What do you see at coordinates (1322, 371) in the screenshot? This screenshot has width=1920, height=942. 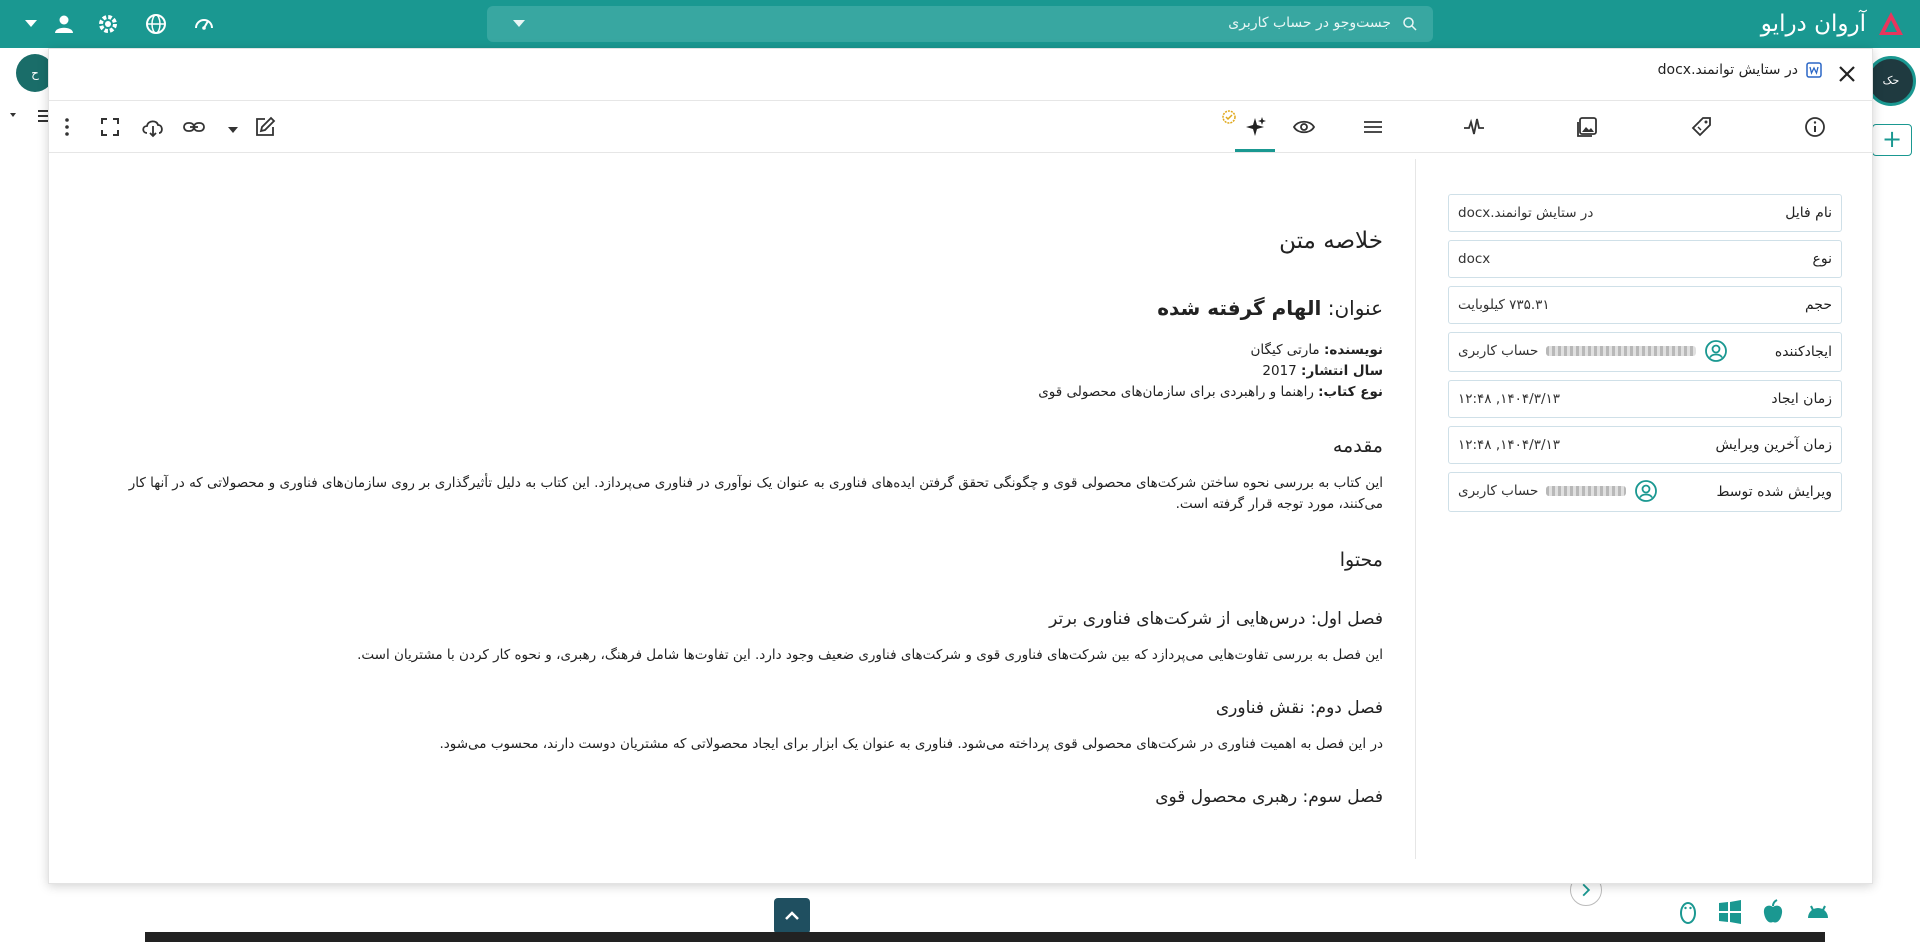 I see `year-line: سال انتشار: 2017` at bounding box center [1322, 371].